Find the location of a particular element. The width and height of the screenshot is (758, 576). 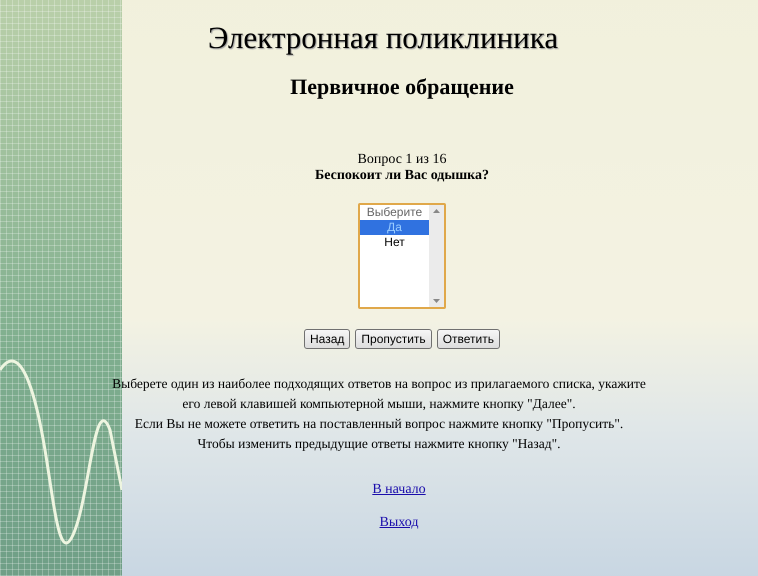

home-link: В начало is located at coordinates (379, 490).